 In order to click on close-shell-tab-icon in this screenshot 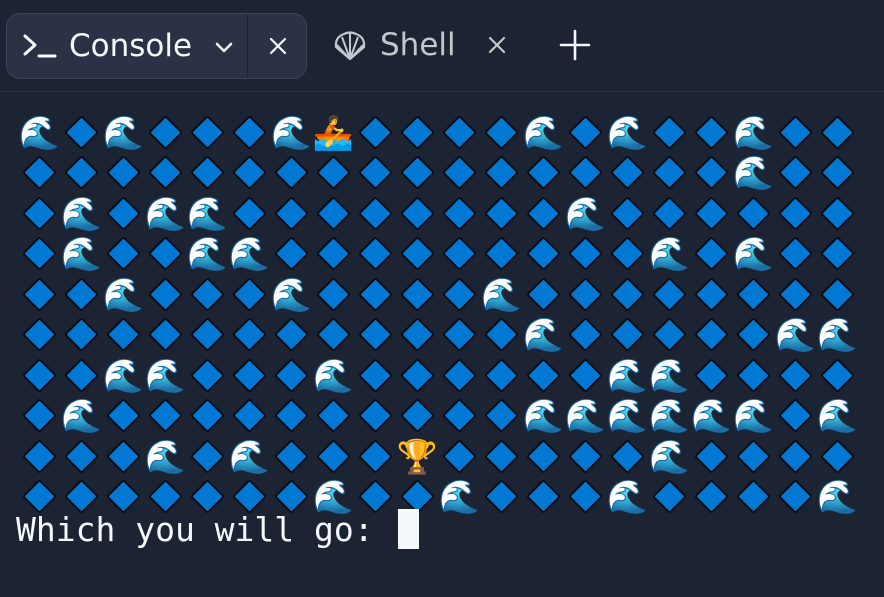, I will do `click(497, 45)`.